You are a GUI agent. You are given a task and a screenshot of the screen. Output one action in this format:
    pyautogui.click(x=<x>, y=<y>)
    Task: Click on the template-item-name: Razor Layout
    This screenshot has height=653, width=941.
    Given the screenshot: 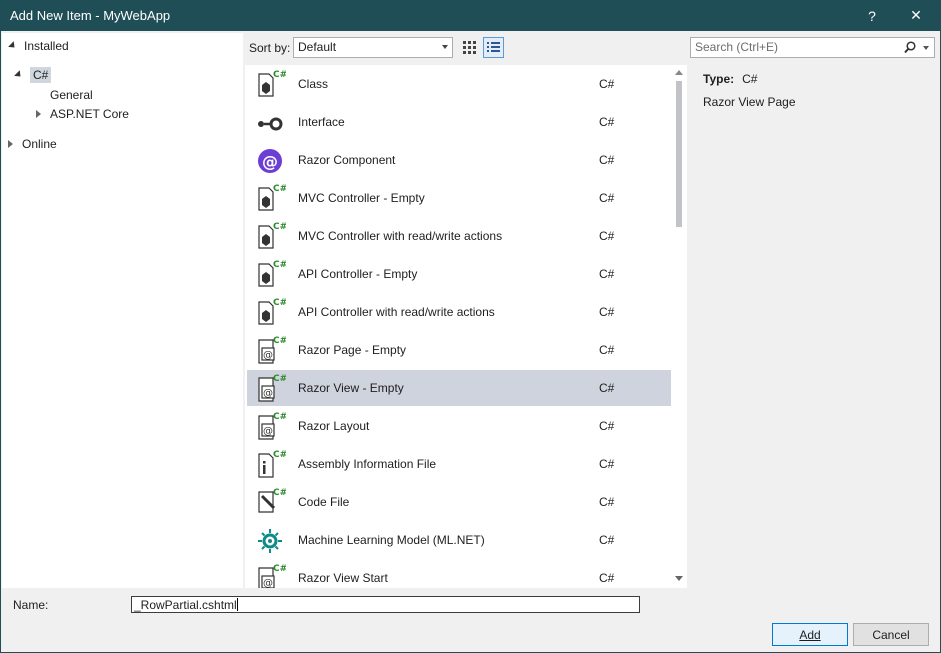 What is the action you would take?
    pyautogui.click(x=334, y=426)
    